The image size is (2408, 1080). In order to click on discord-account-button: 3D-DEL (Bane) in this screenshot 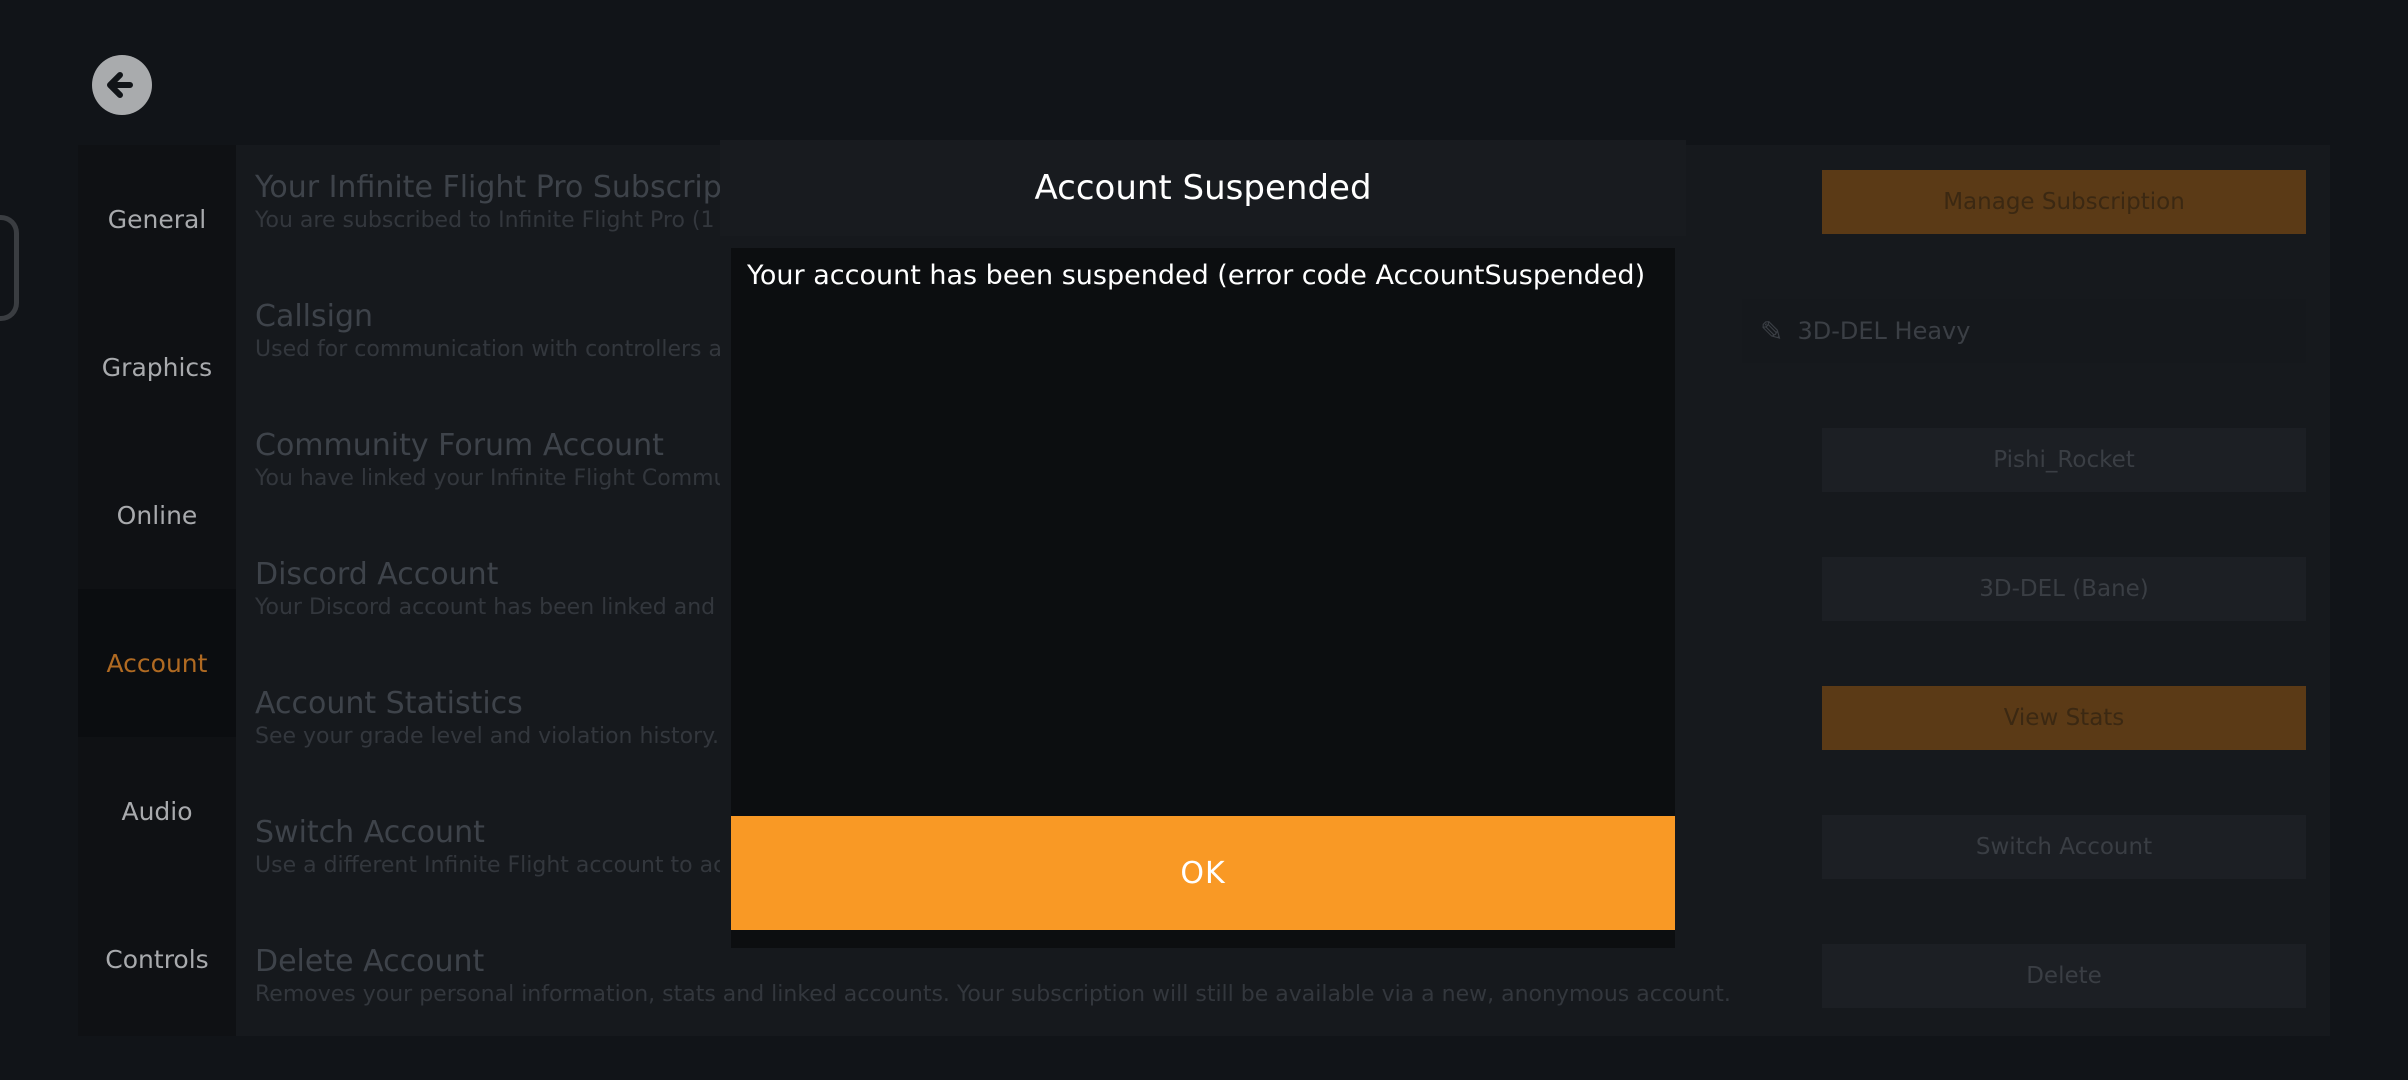, I will do `click(2064, 589)`.